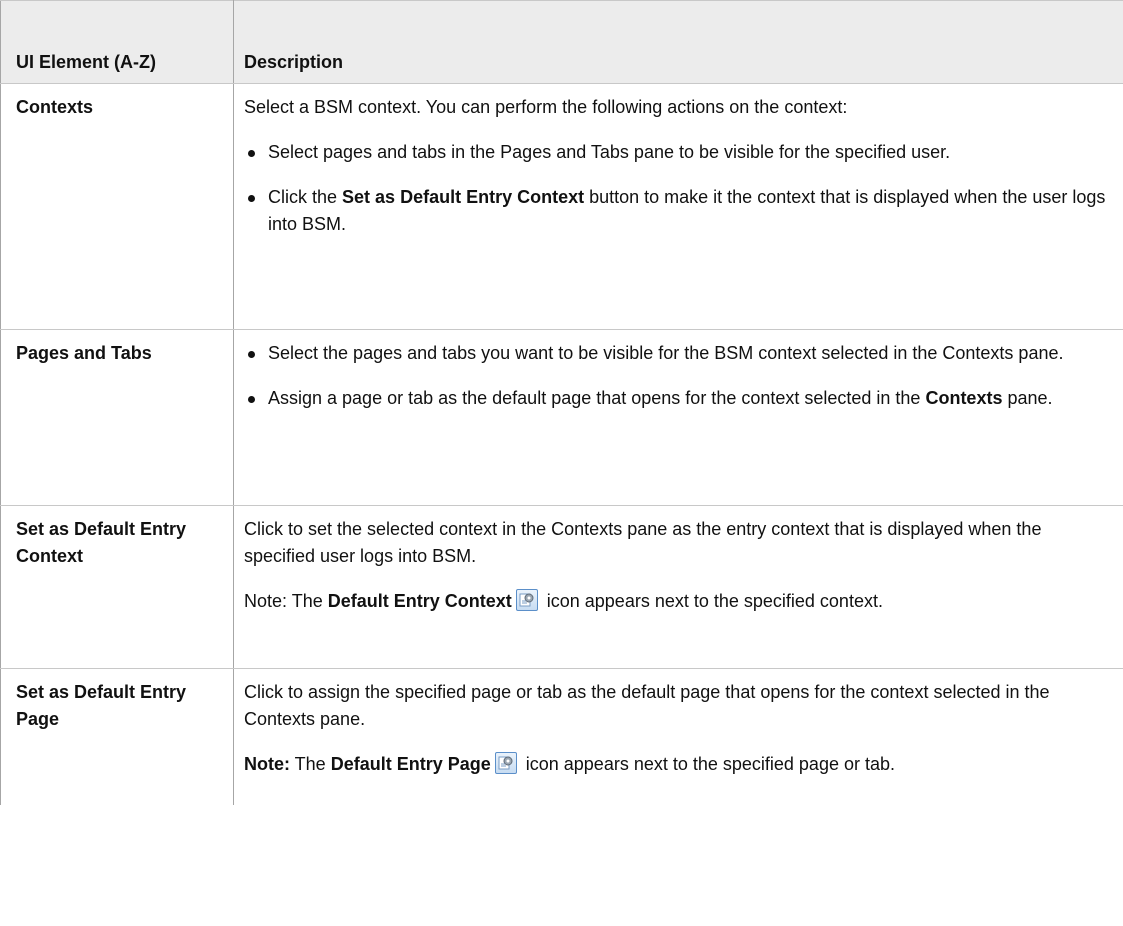 This screenshot has width=1123, height=926. What do you see at coordinates (1027, 398) in the screenshot?
I see `list-item-text: pane.` at bounding box center [1027, 398].